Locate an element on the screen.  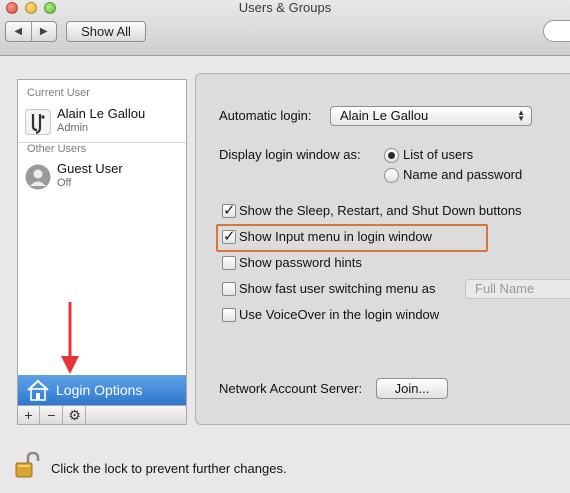
display-login-label: Display login window as: is located at coordinates (290, 154).